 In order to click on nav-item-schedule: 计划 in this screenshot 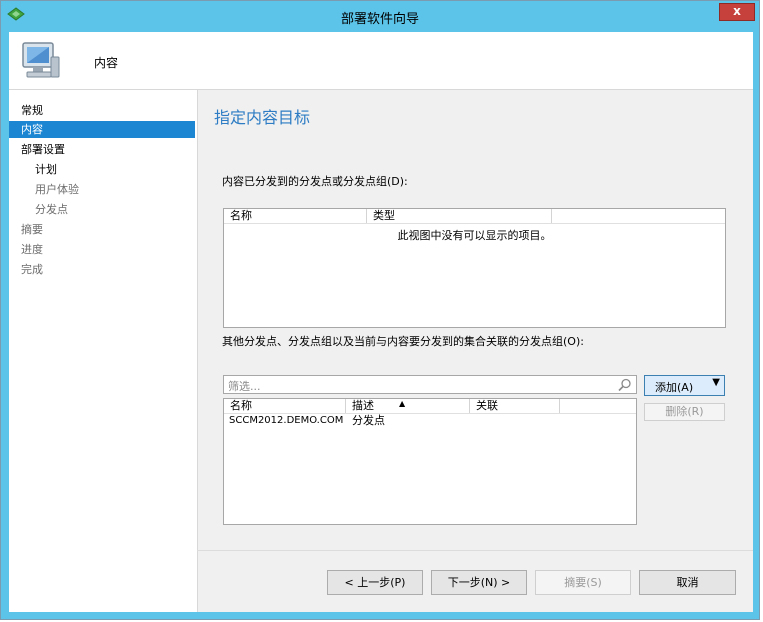, I will do `click(46, 169)`.